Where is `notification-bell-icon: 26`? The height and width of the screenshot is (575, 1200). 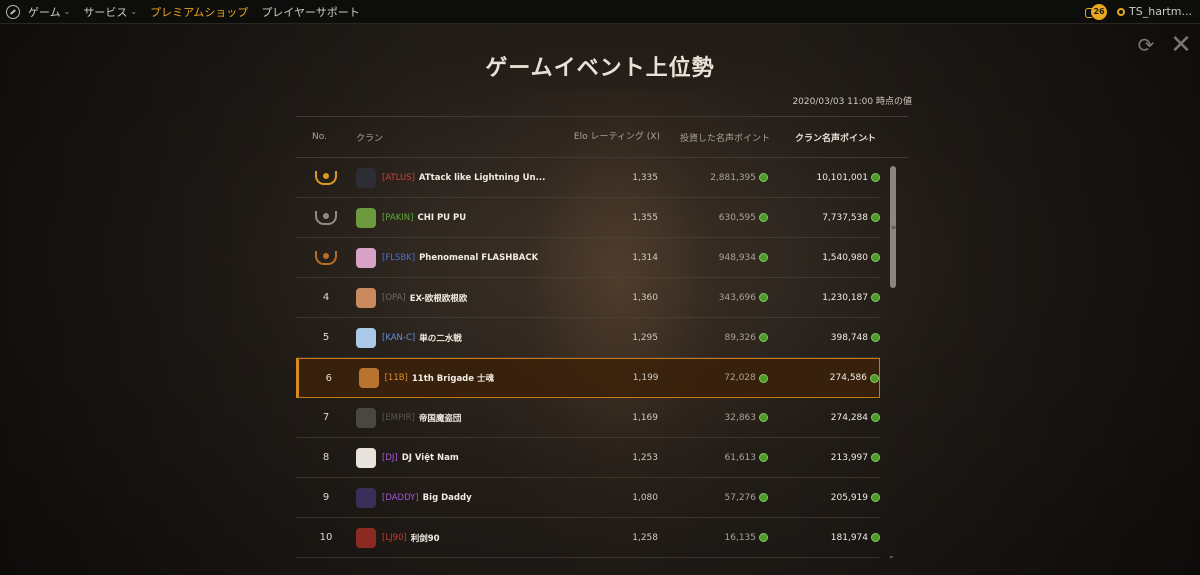 notification-bell-icon: 26 is located at coordinates (1096, 11).